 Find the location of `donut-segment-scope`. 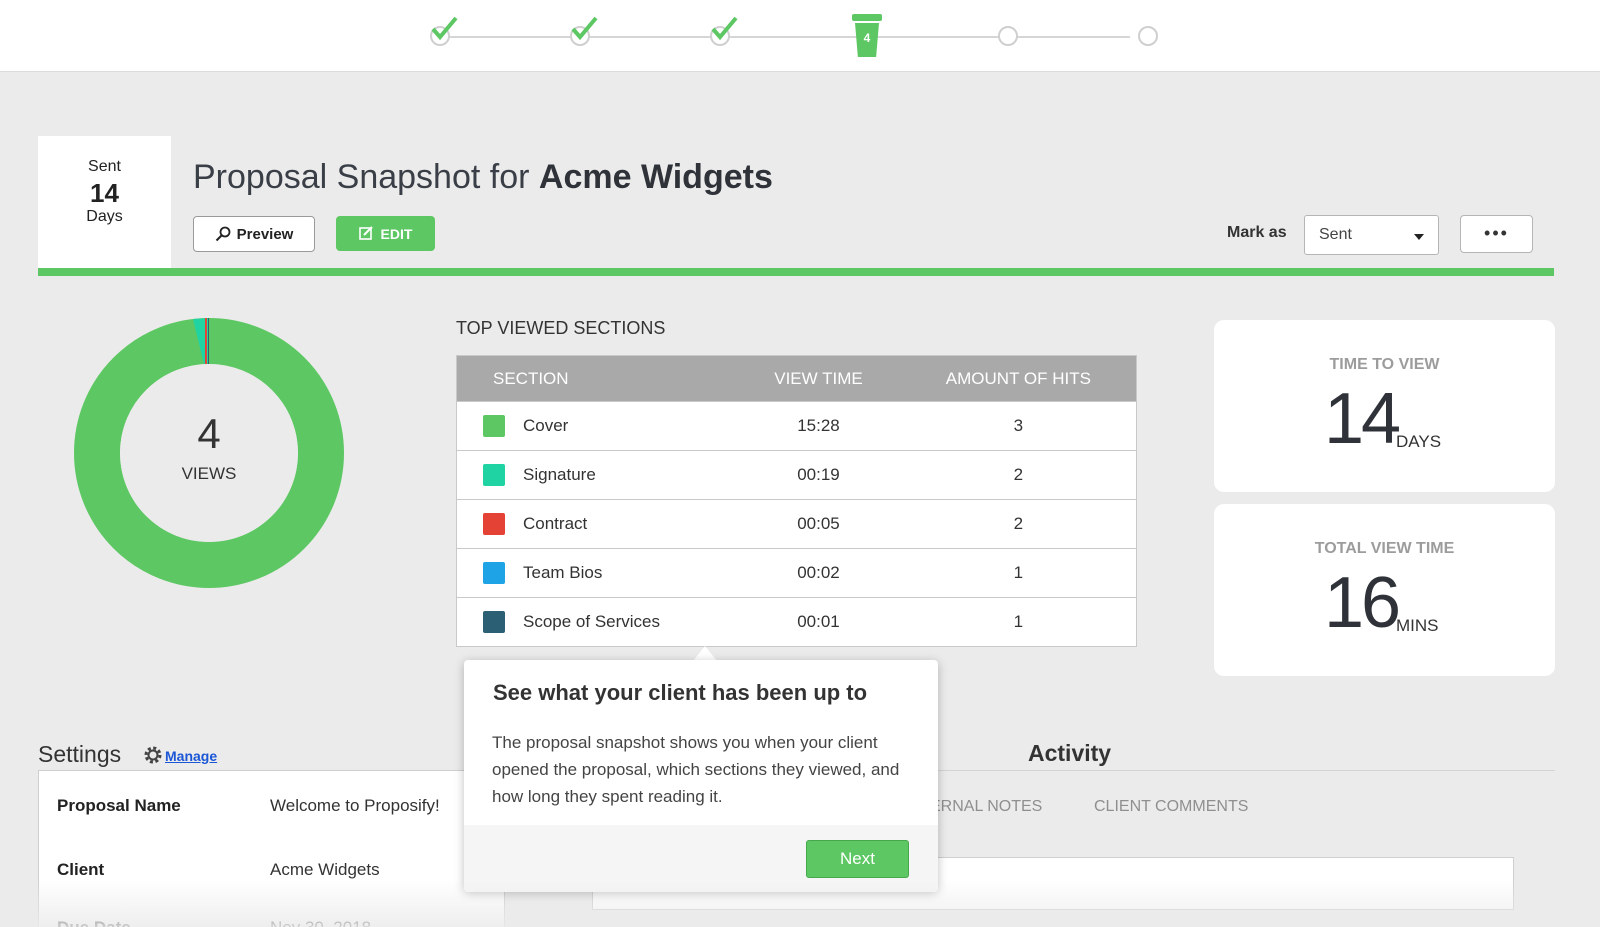

donut-segment-scope is located at coordinates (208, 341).